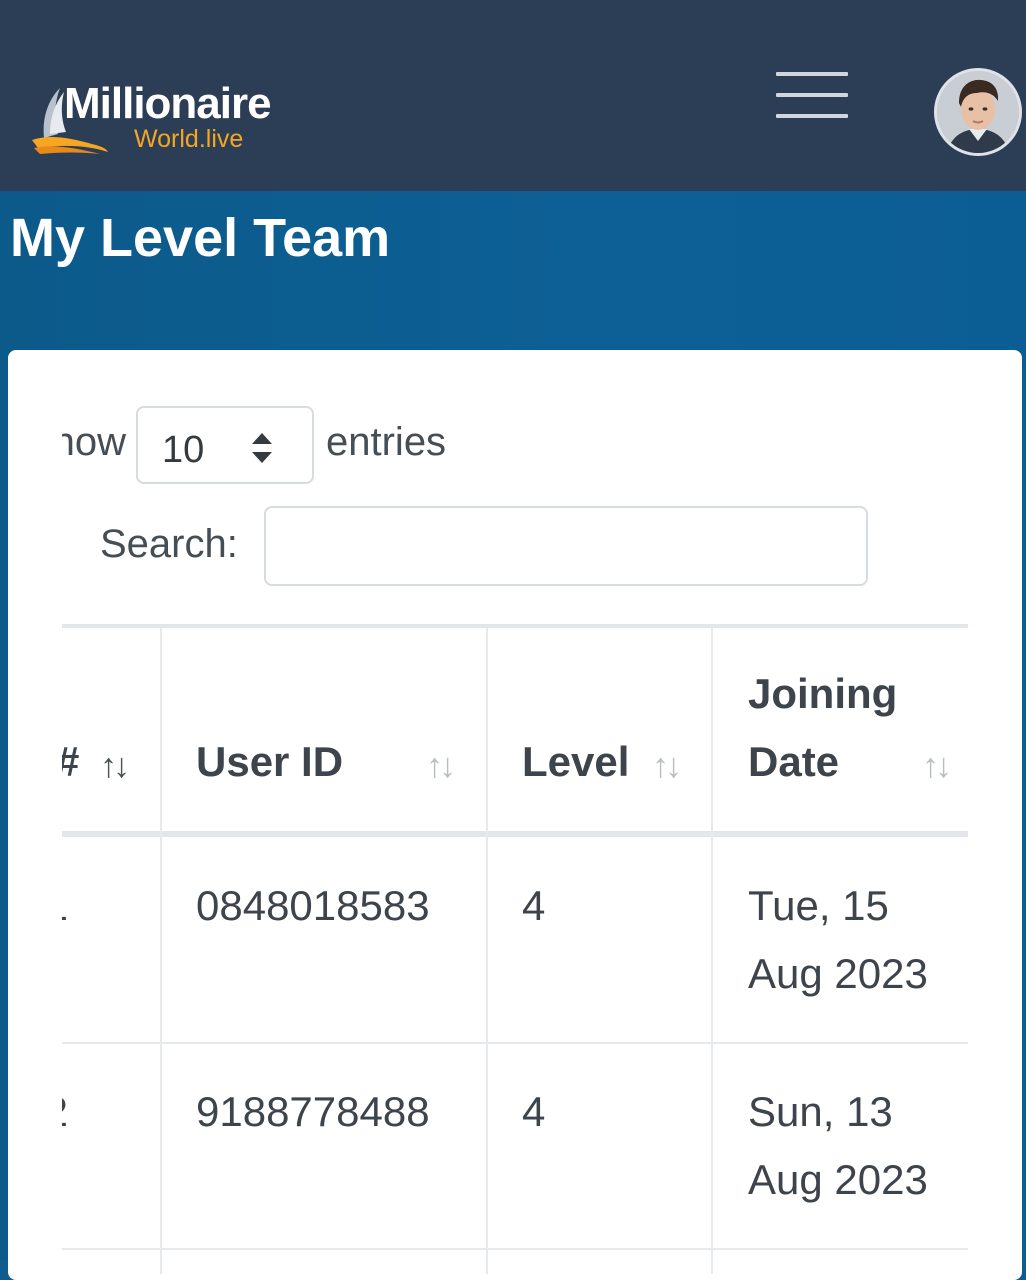  Describe the element at coordinates (313, 1111) in the screenshot. I see `user-id-cell: 9188778488` at that location.